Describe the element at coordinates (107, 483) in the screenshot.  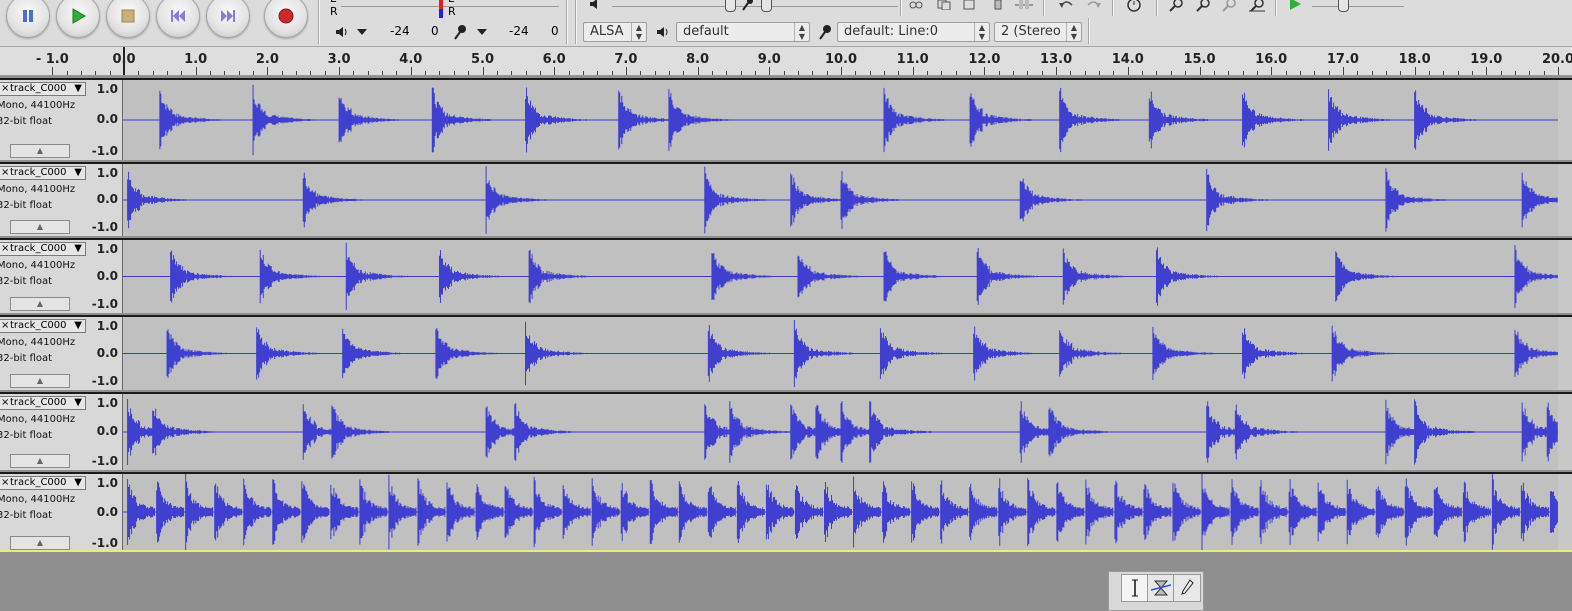
I see `scale-max-label: 1.0` at that location.